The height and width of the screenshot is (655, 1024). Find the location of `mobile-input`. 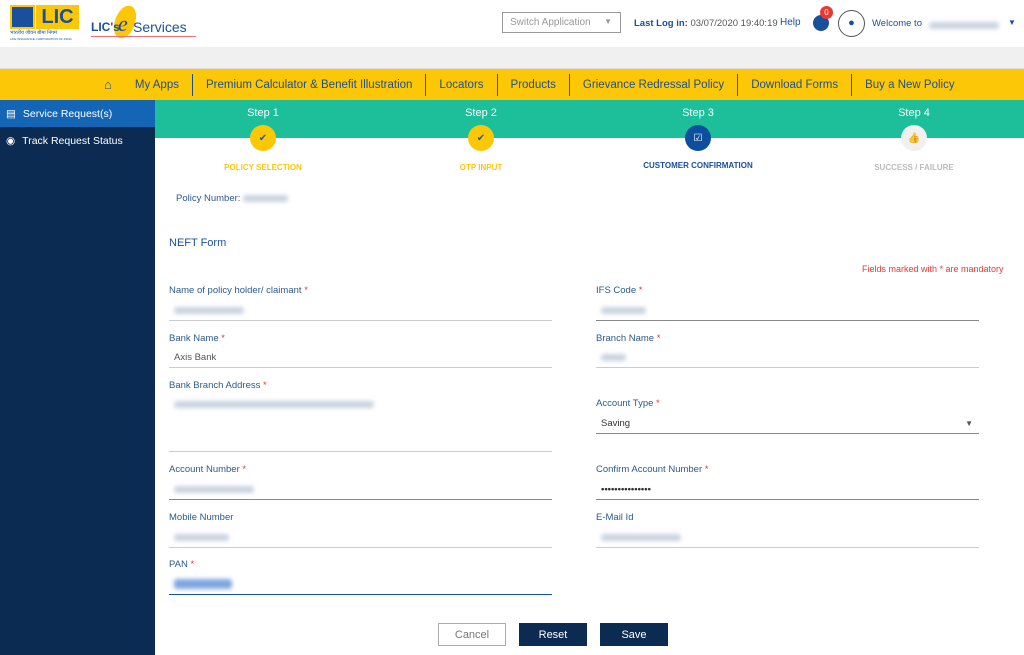

mobile-input is located at coordinates (360, 538).